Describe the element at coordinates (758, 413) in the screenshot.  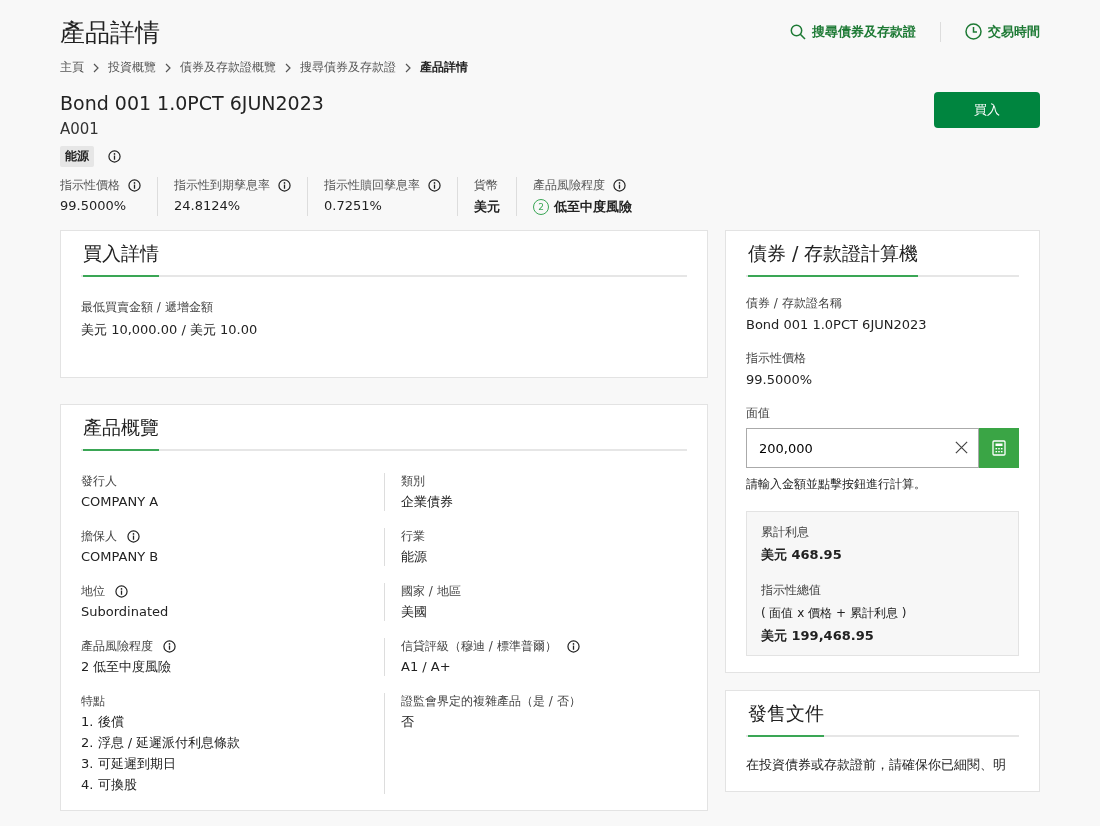
I see `field-label: 面值` at that location.